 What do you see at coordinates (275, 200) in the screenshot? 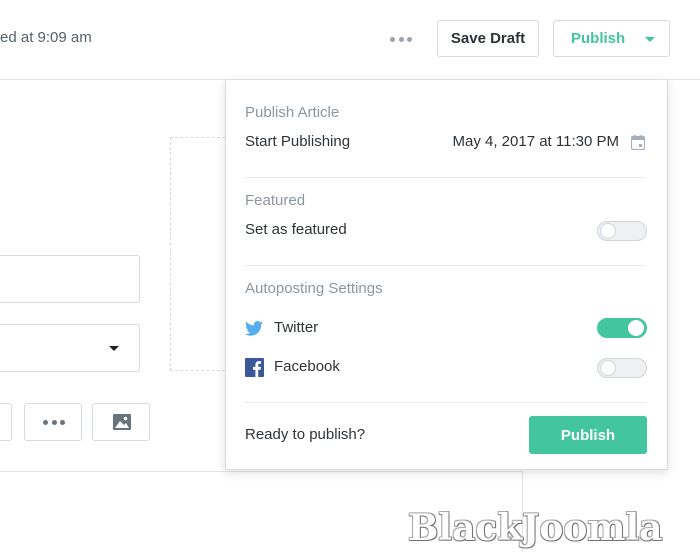
I see `featured-title: Featured` at bounding box center [275, 200].